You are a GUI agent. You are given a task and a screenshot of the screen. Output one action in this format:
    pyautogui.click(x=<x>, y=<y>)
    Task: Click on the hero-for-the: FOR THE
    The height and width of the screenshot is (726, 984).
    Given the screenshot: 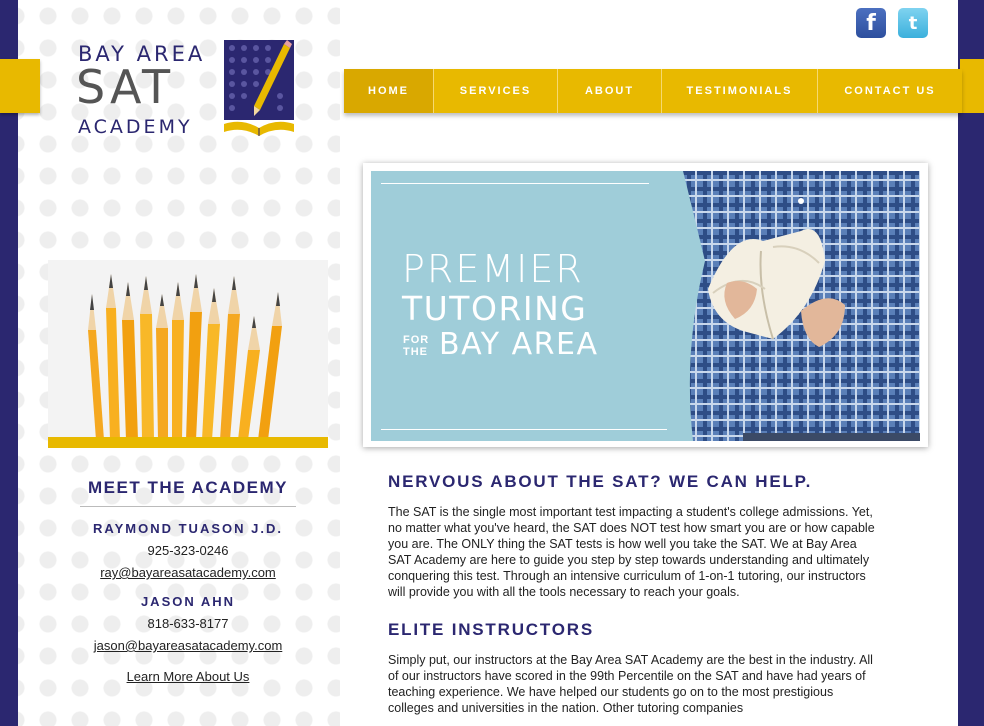 What is the action you would take?
    pyautogui.click(x=416, y=346)
    